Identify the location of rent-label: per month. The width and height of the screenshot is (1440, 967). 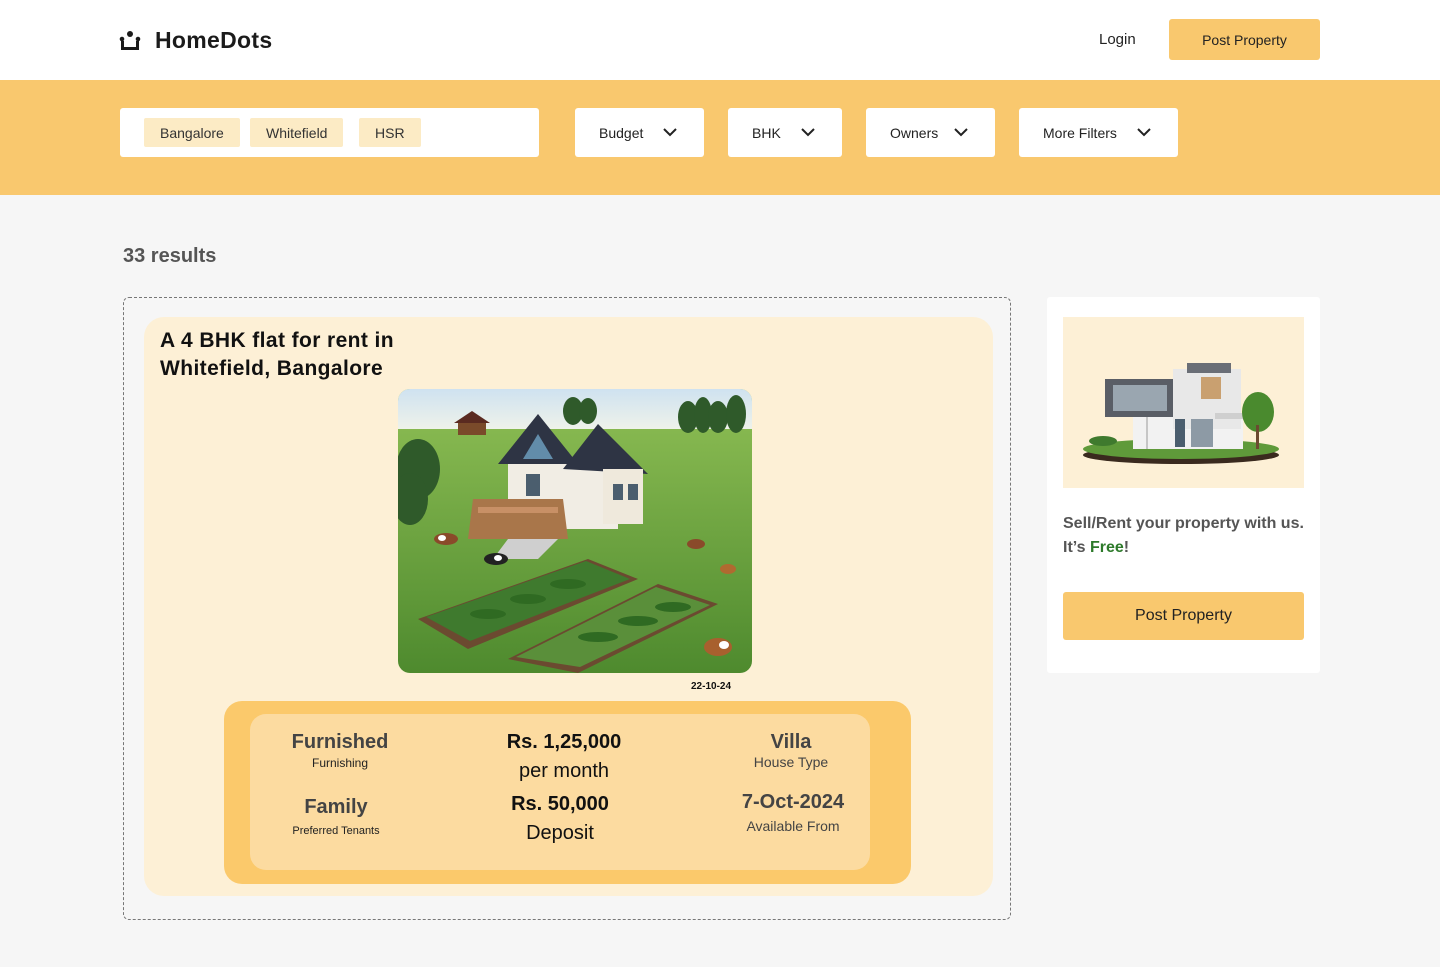
(564, 771).